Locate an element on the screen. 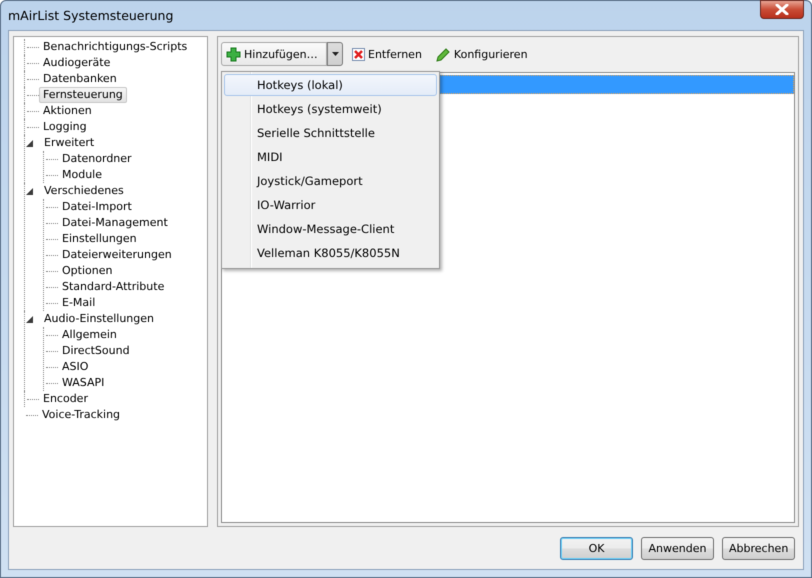  close-icon is located at coordinates (782, 9).